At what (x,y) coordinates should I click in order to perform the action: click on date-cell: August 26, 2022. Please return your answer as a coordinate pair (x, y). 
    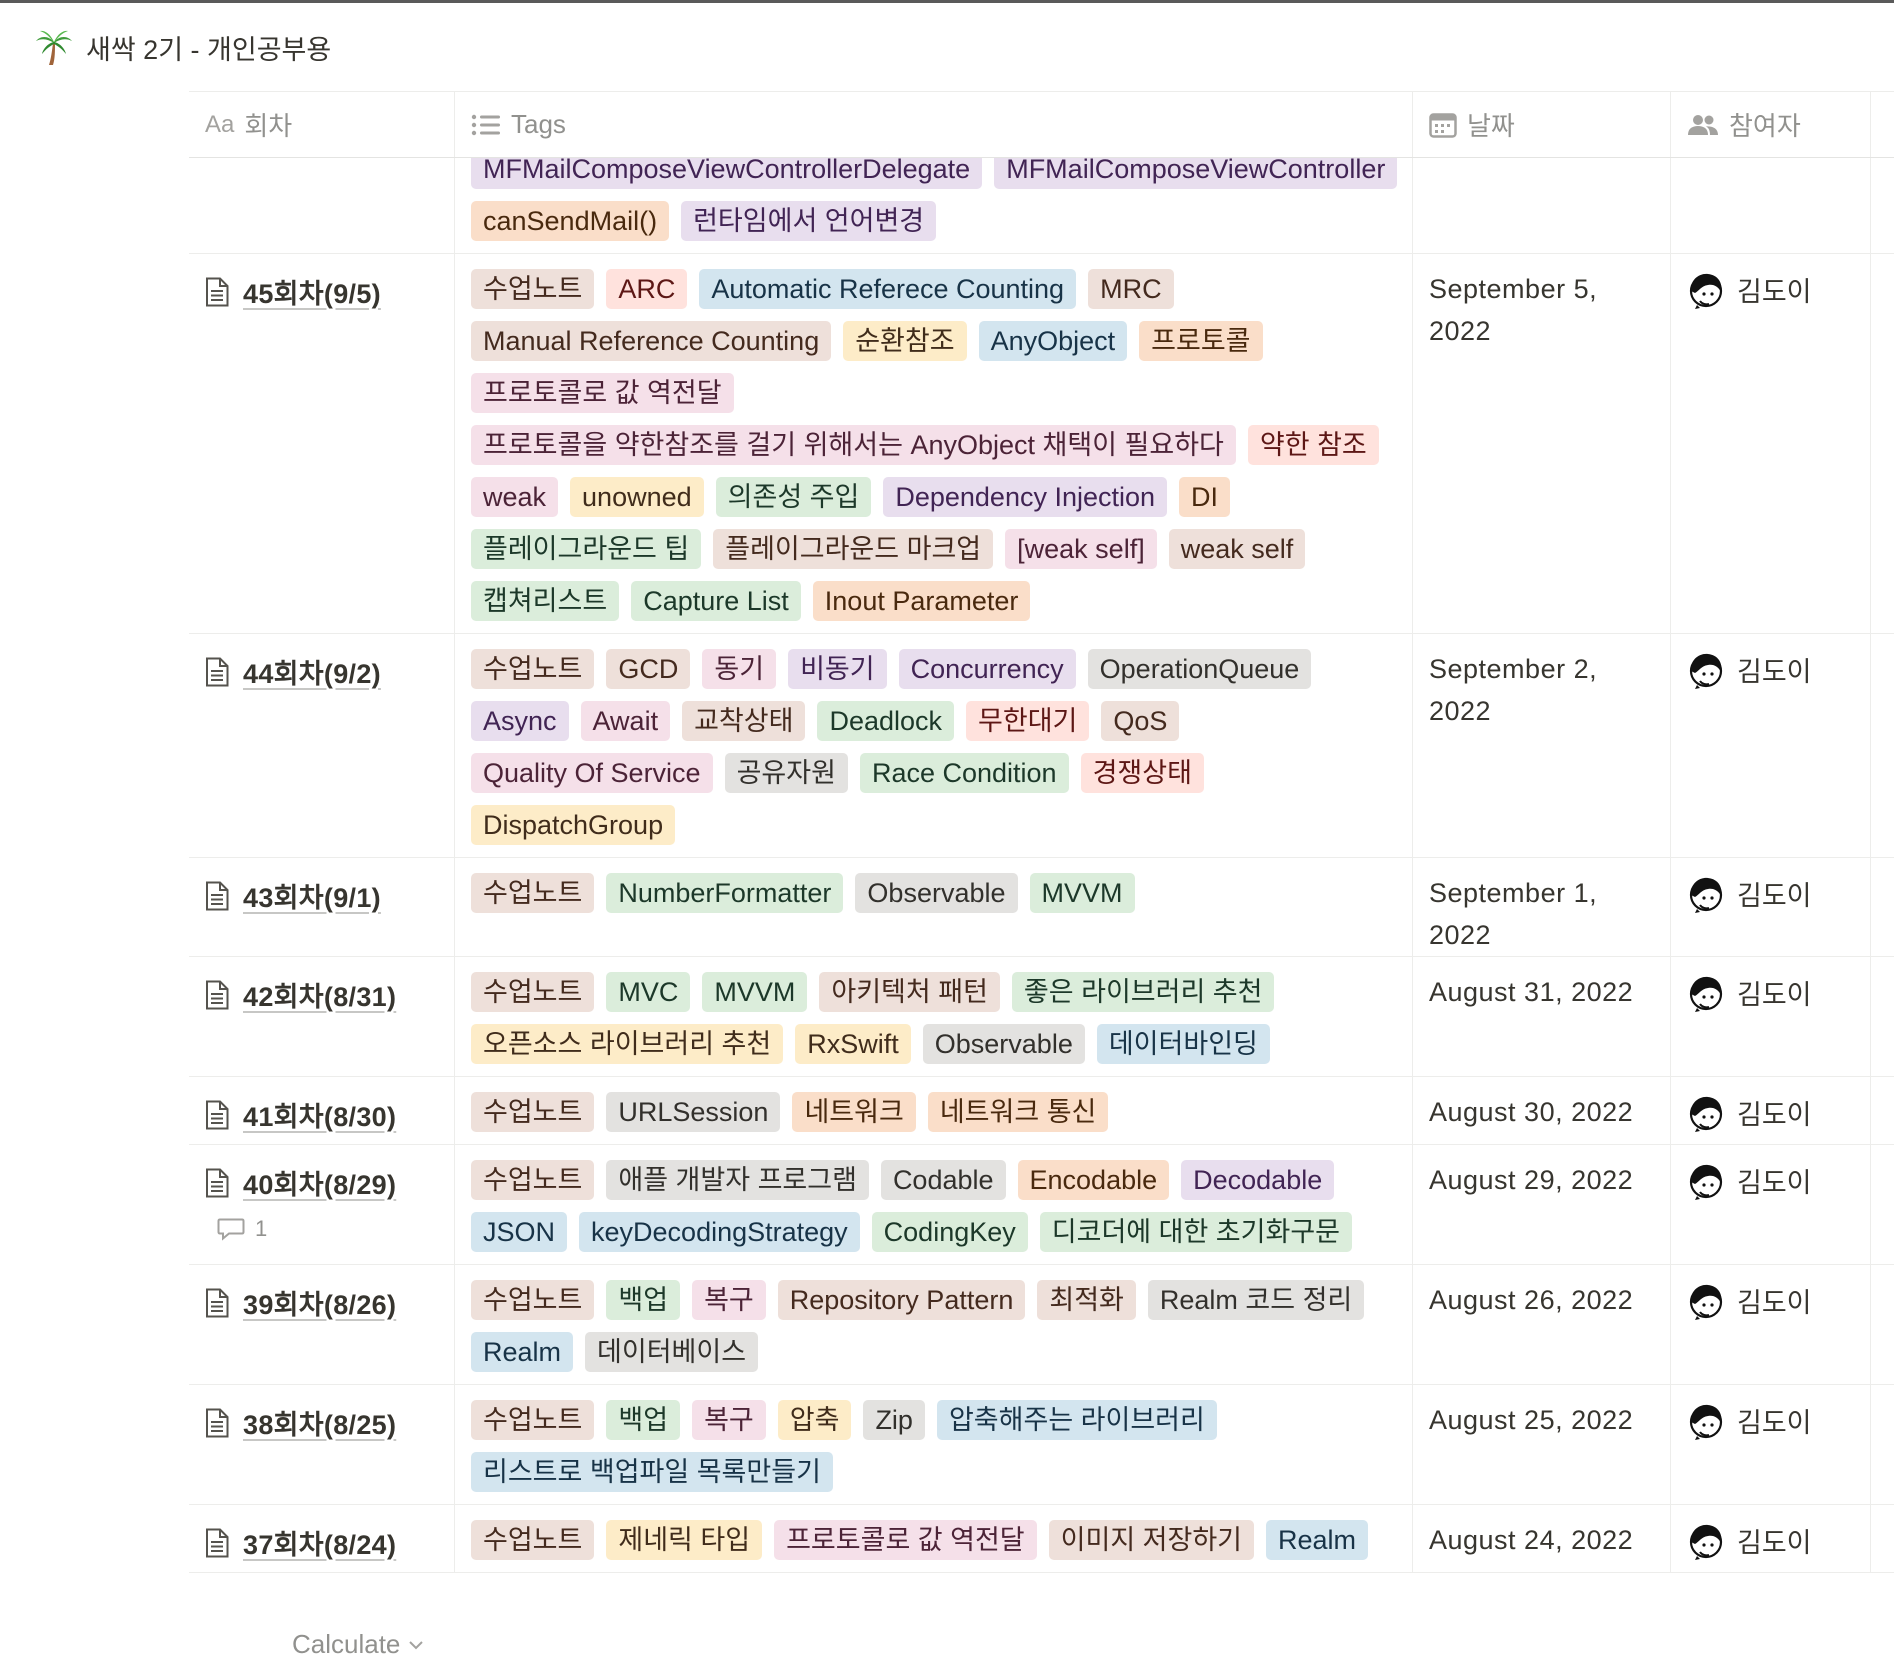
    Looking at the image, I should click on (1542, 1324).